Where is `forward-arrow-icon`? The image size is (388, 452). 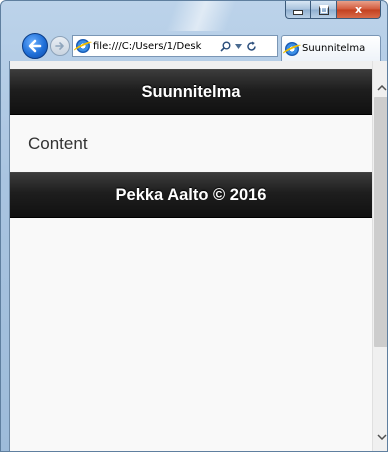 forward-arrow-icon is located at coordinates (59, 46).